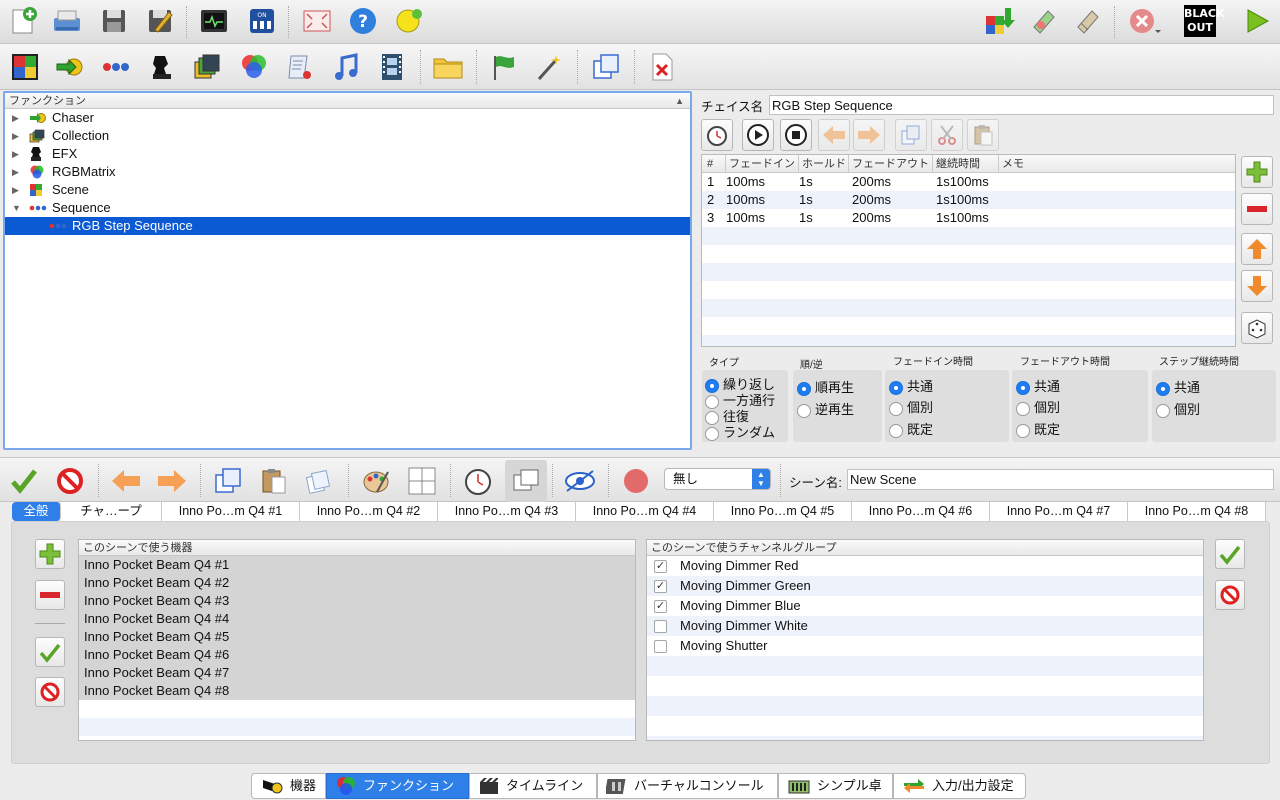  I want to click on save-as-icon, so click(160, 21).